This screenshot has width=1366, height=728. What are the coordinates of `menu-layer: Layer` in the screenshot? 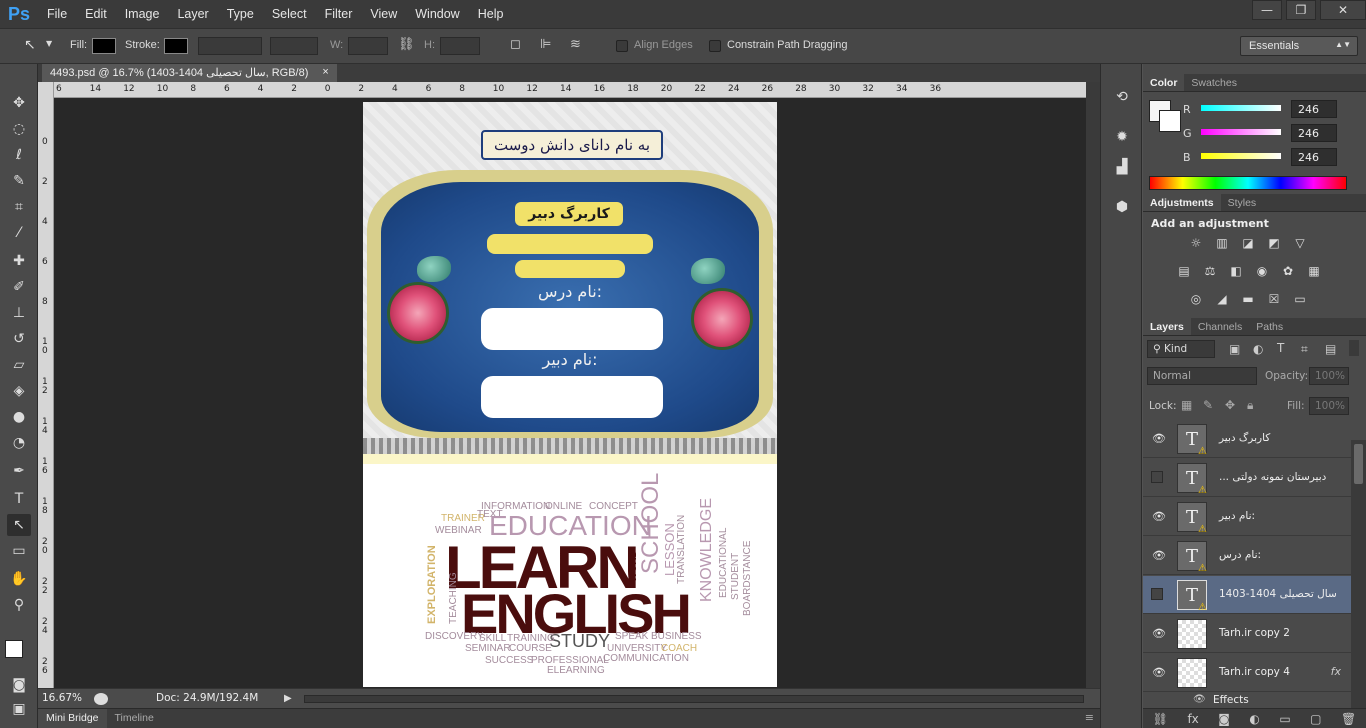 It's located at (192, 14).